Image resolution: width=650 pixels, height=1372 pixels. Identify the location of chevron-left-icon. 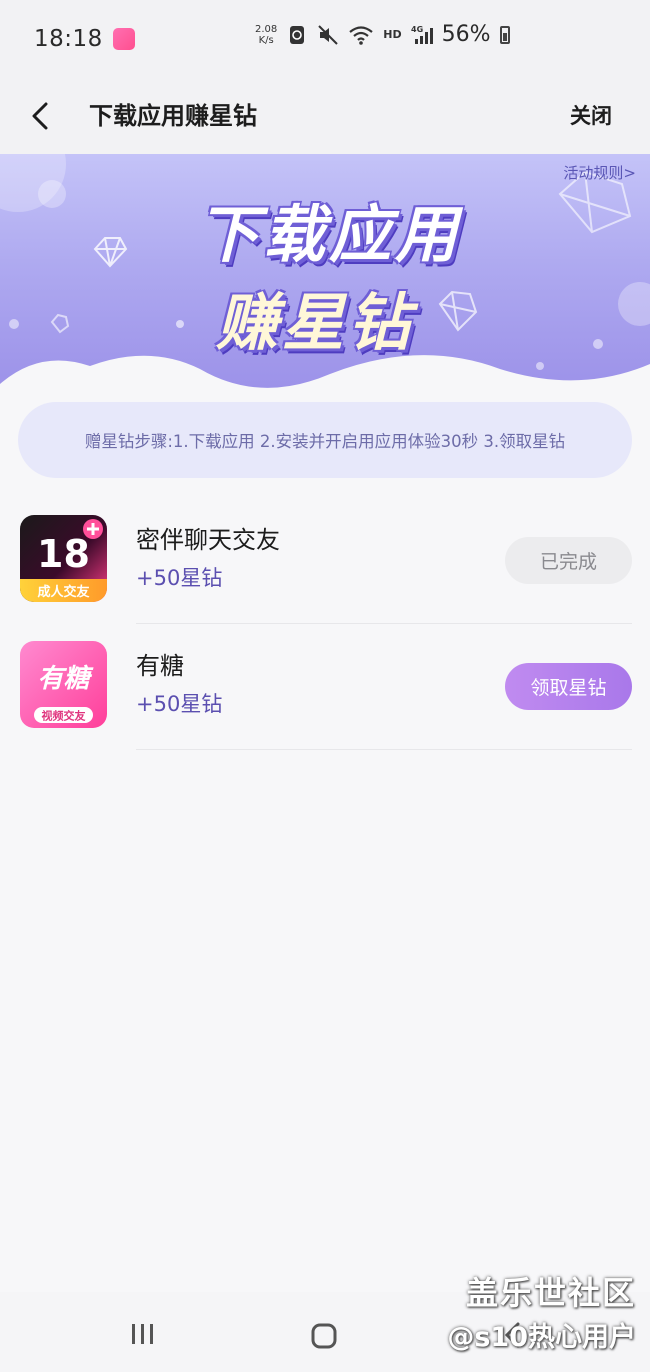
(40, 116).